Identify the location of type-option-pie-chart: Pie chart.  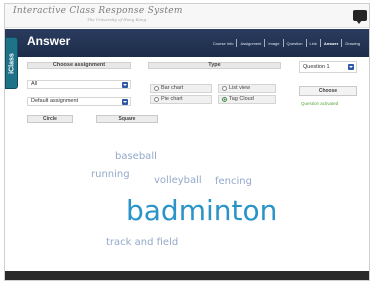
(181, 99).